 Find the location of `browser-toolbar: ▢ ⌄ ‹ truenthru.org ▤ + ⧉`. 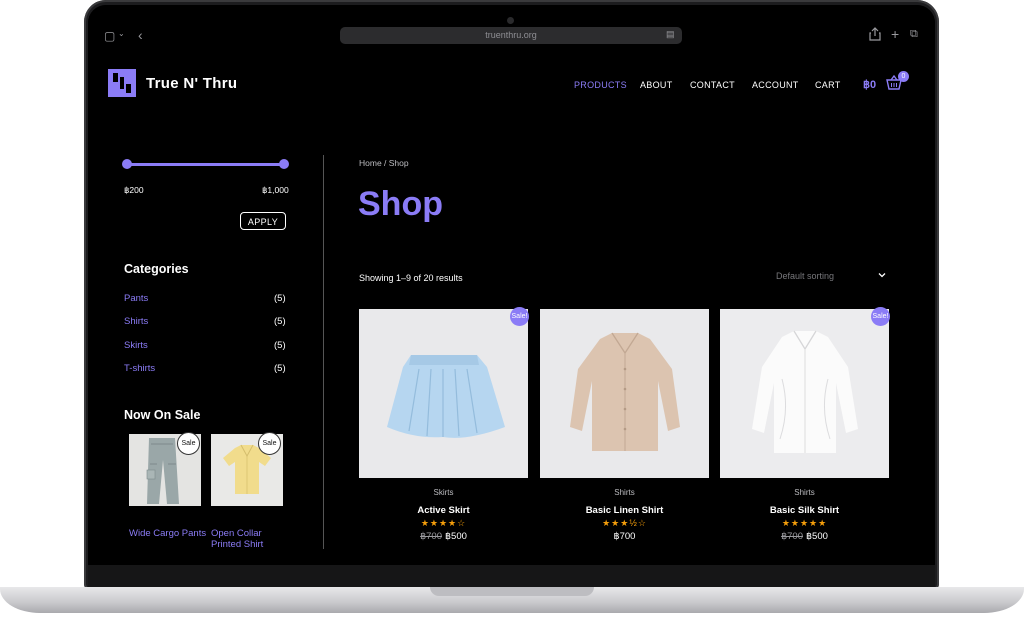

browser-toolbar: ▢ ⌄ ‹ truenthru.org ▤ + ⧉ is located at coordinates (511, 30).